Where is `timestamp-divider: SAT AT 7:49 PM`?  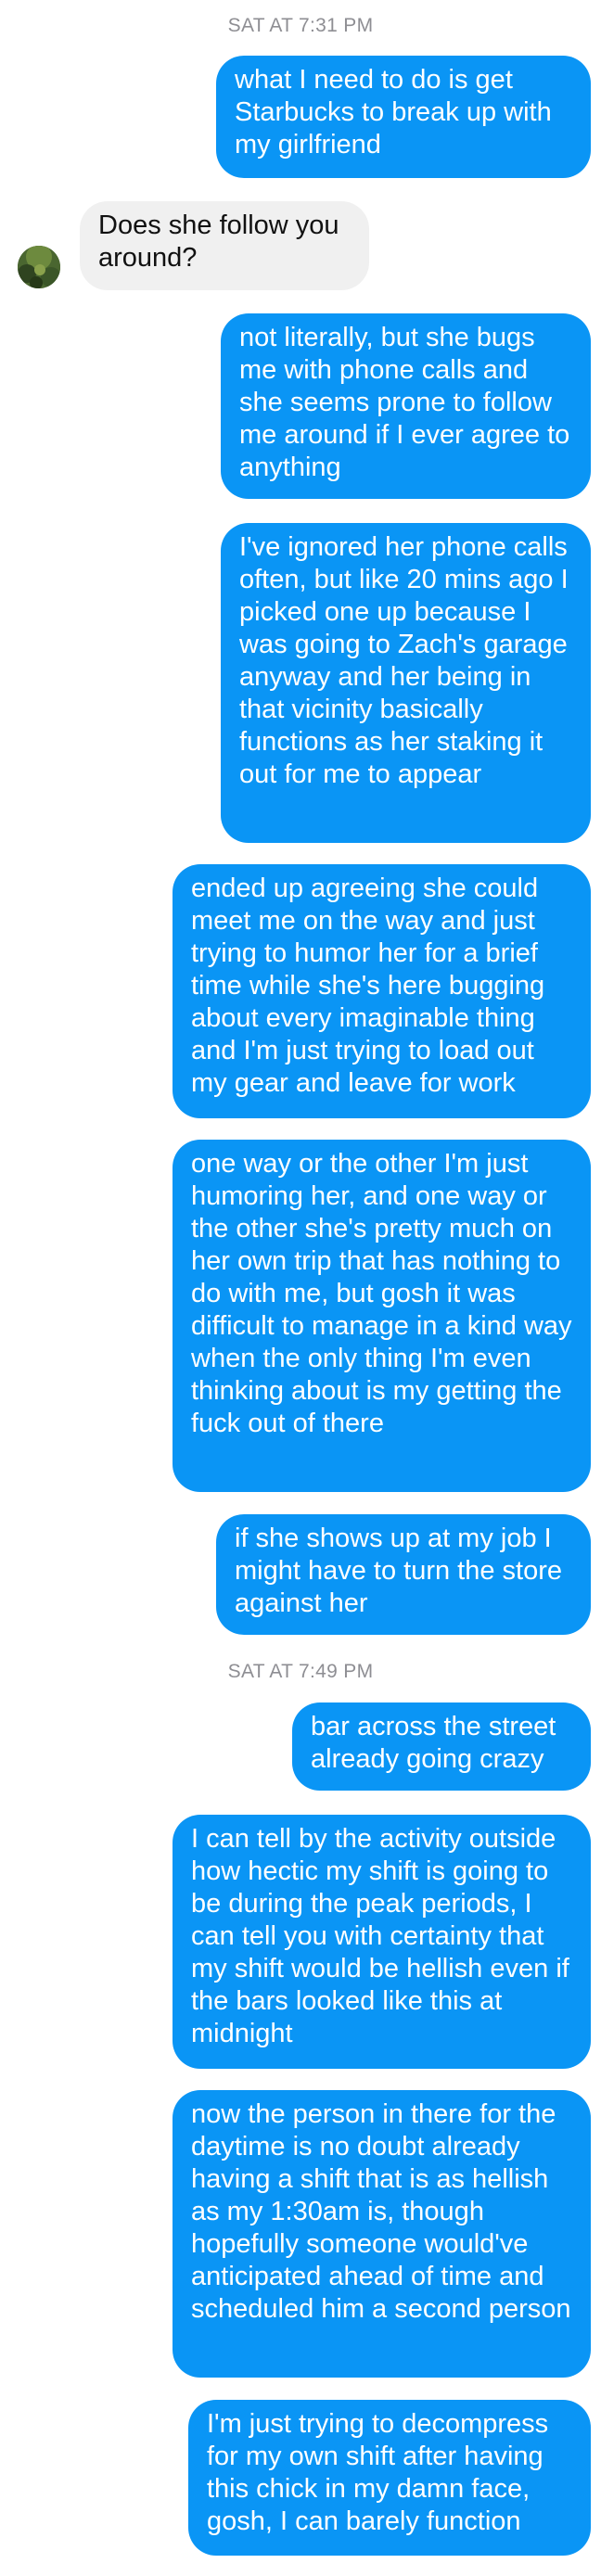 timestamp-divider: SAT AT 7:49 PM is located at coordinates (300, 1672).